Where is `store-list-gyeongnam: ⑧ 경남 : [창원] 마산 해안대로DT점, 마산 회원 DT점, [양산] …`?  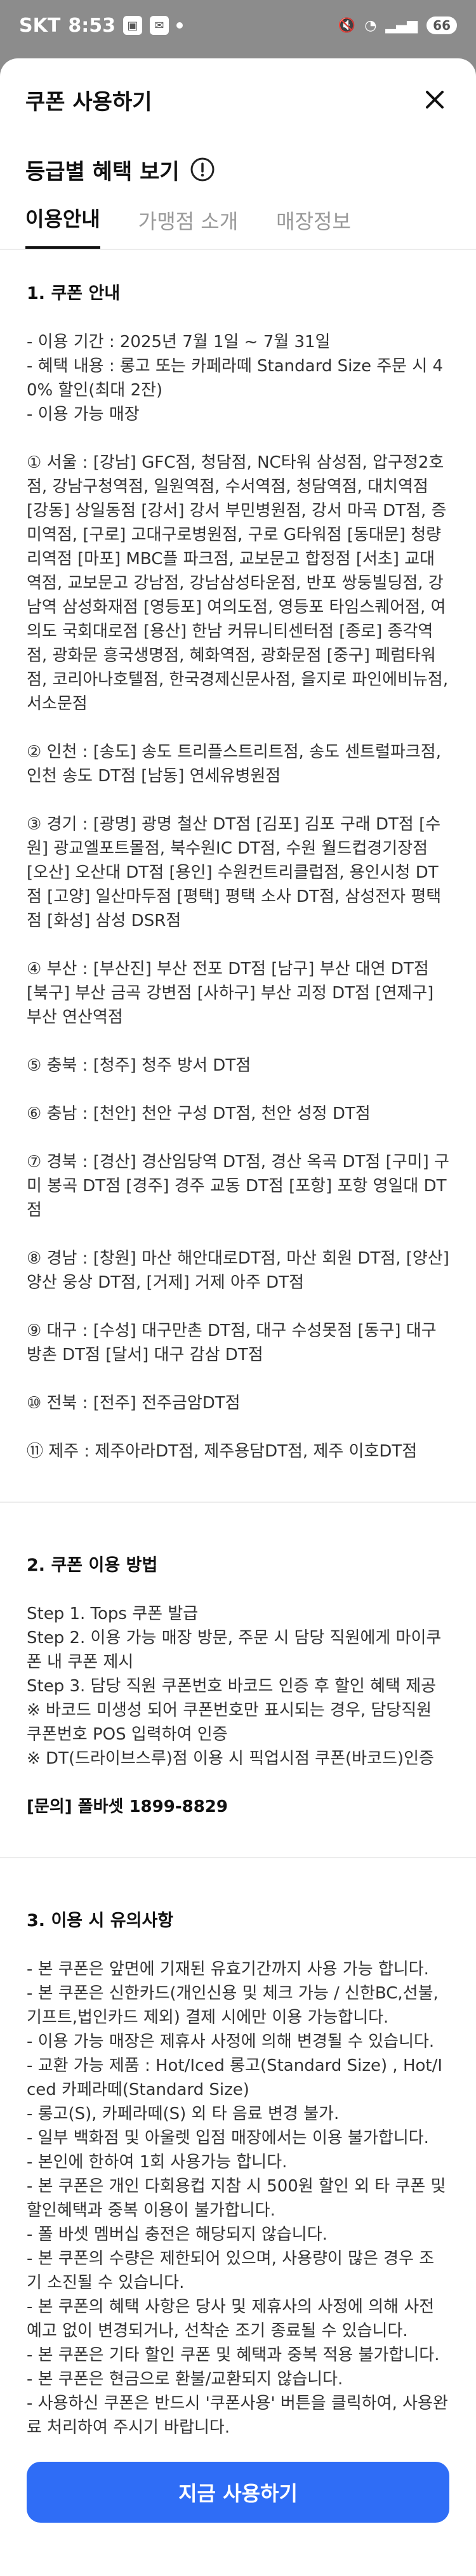
store-list-gyeongnam: ⑧ 경남 : [창원] 마산 해안대로DT점, 마산 회원 DT점, [양산] … is located at coordinates (241, 1271).